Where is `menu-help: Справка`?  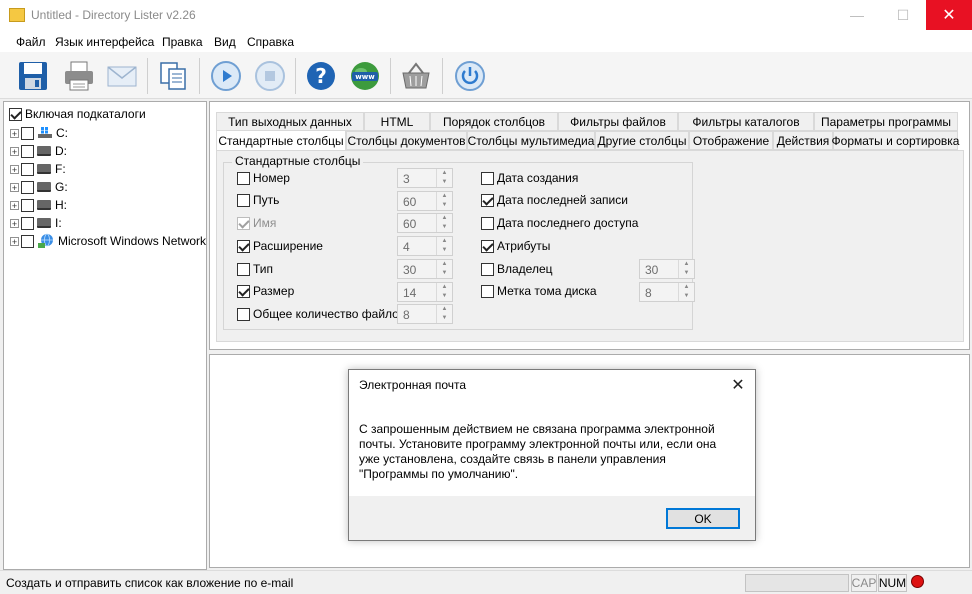
menu-help: Справка is located at coordinates (270, 42).